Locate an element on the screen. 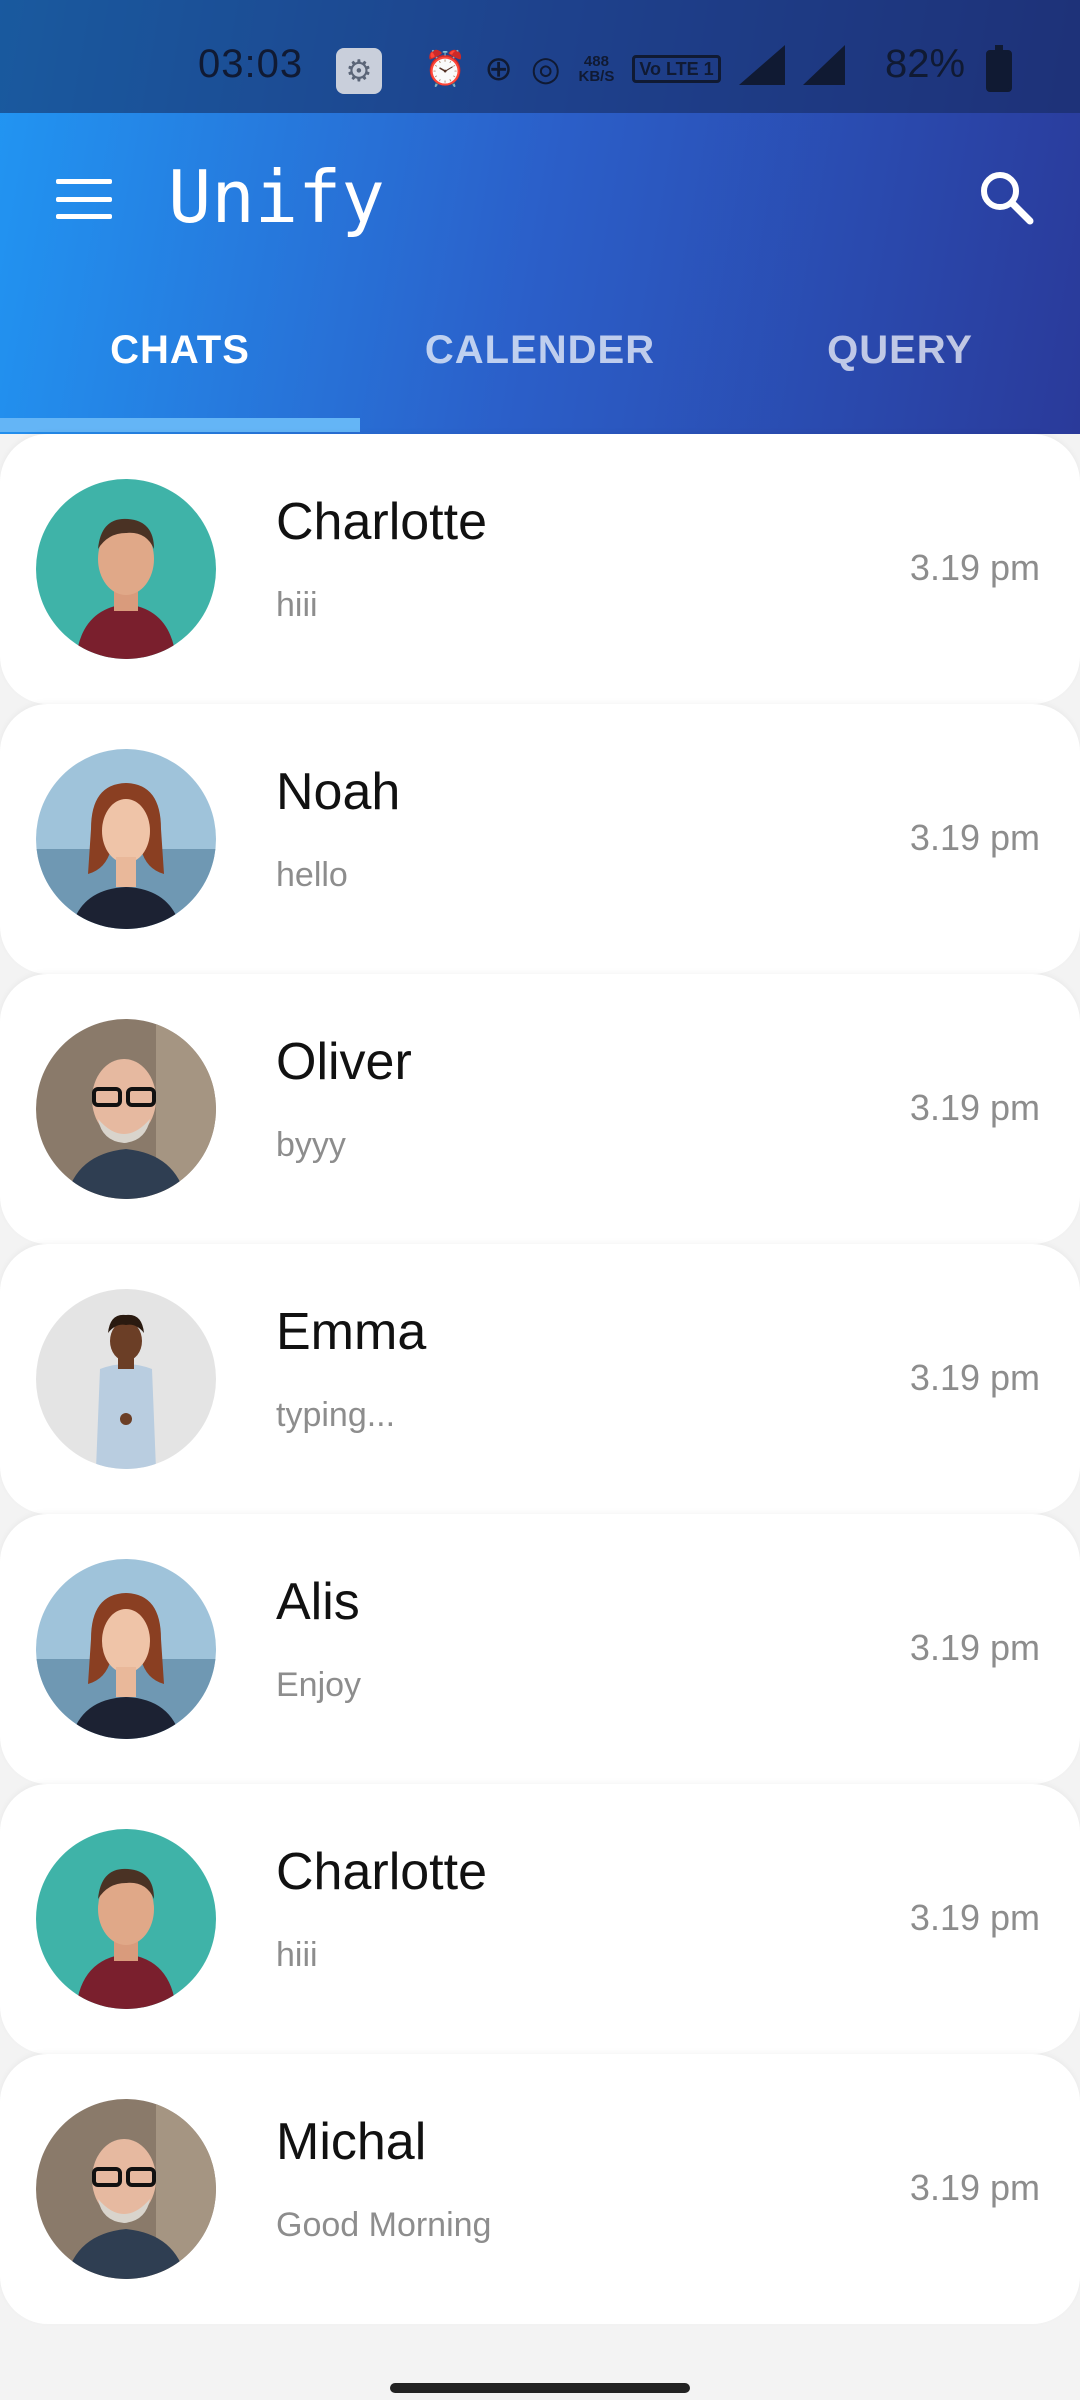 The image size is (1080, 2400). status-bar: 03:03 ⚙ ⏰ ⊕ ◎ 488 KB/S Vo LTE 1 82% is located at coordinates (540, 56).